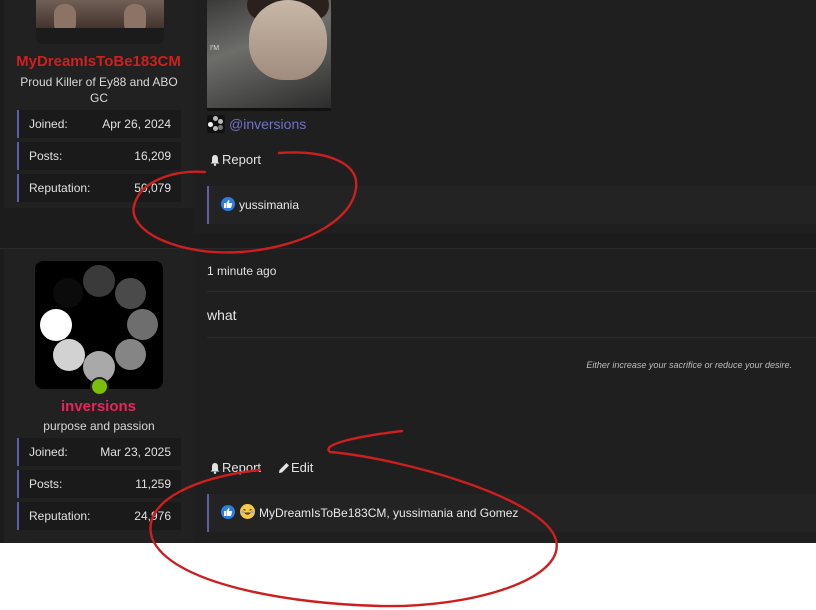 This screenshot has width=816, height=610. What do you see at coordinates (99, 452) in the screenshot?
I see `stat-joined: Joined: Mar 23, 2025` at bounding box center [99, 452].